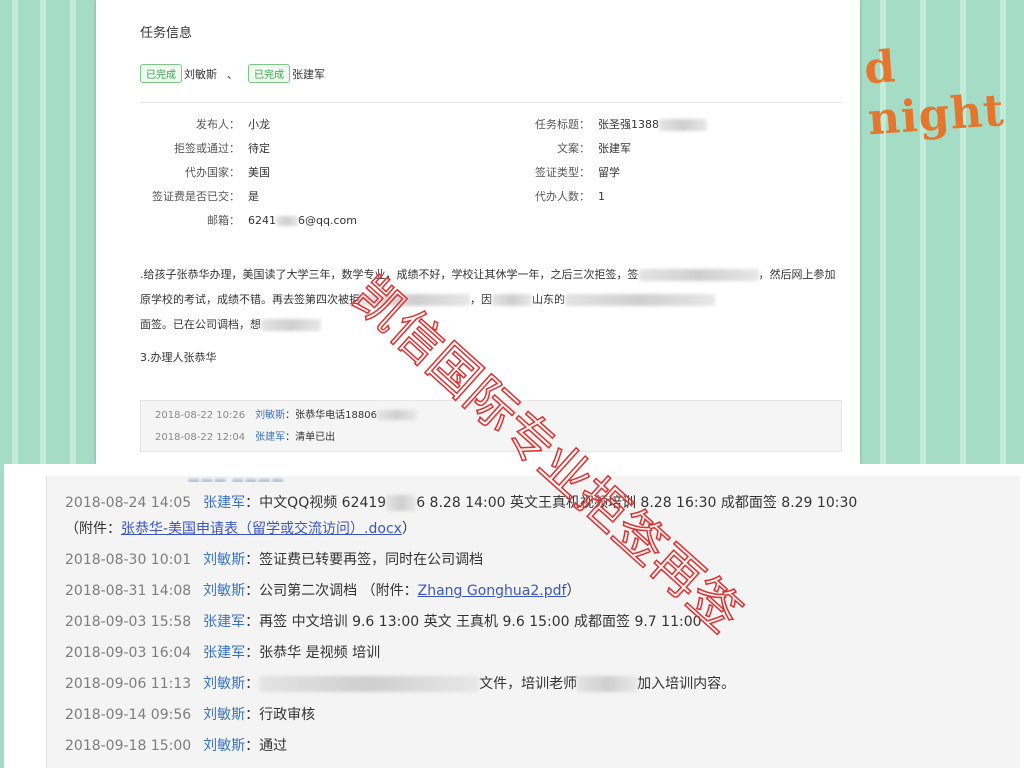  What do you see at coordinates (491, 416) in the screenshot?
I see `log-entry: 2018-08-22 10:26 刘敏斯：张恭华电话18806` at bounding box center [491, 416].